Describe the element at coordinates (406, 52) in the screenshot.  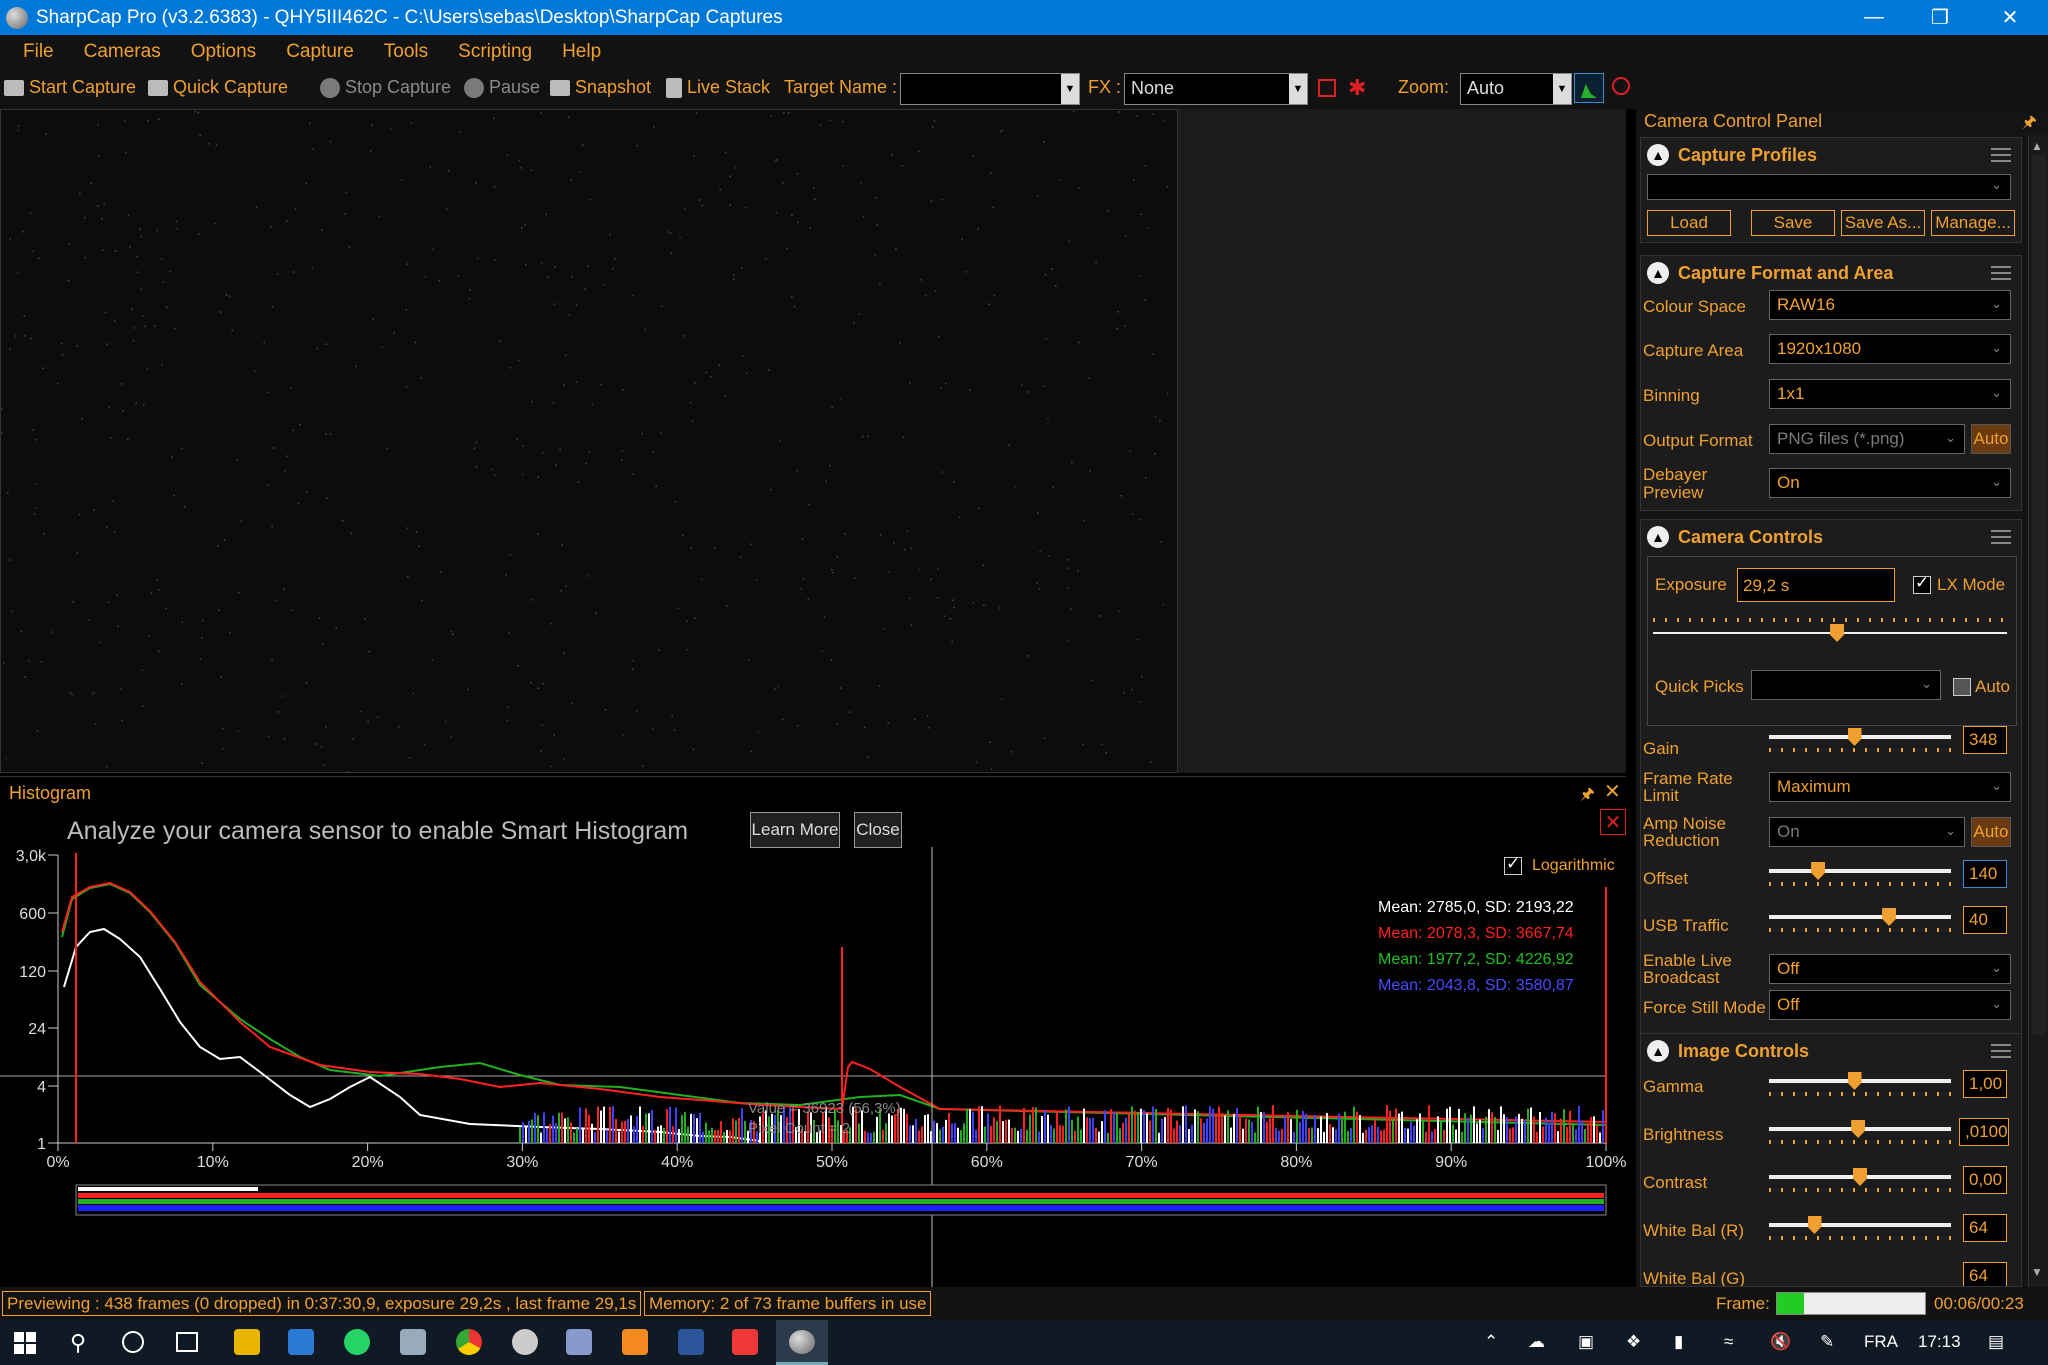
I see `menu-tools: Tools` at that location.